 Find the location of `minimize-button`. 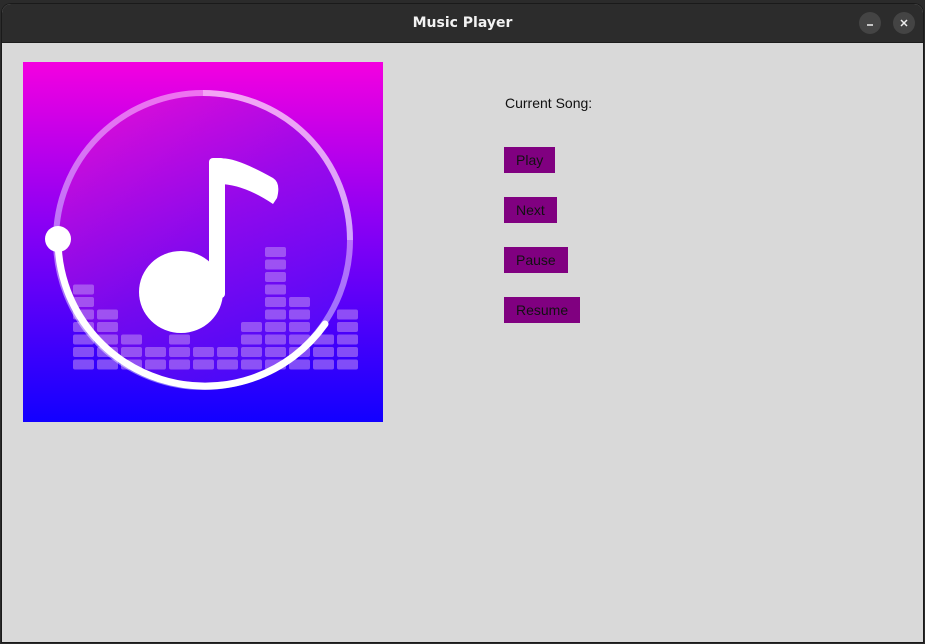

minimize-button is located at coordinates (870, 23).